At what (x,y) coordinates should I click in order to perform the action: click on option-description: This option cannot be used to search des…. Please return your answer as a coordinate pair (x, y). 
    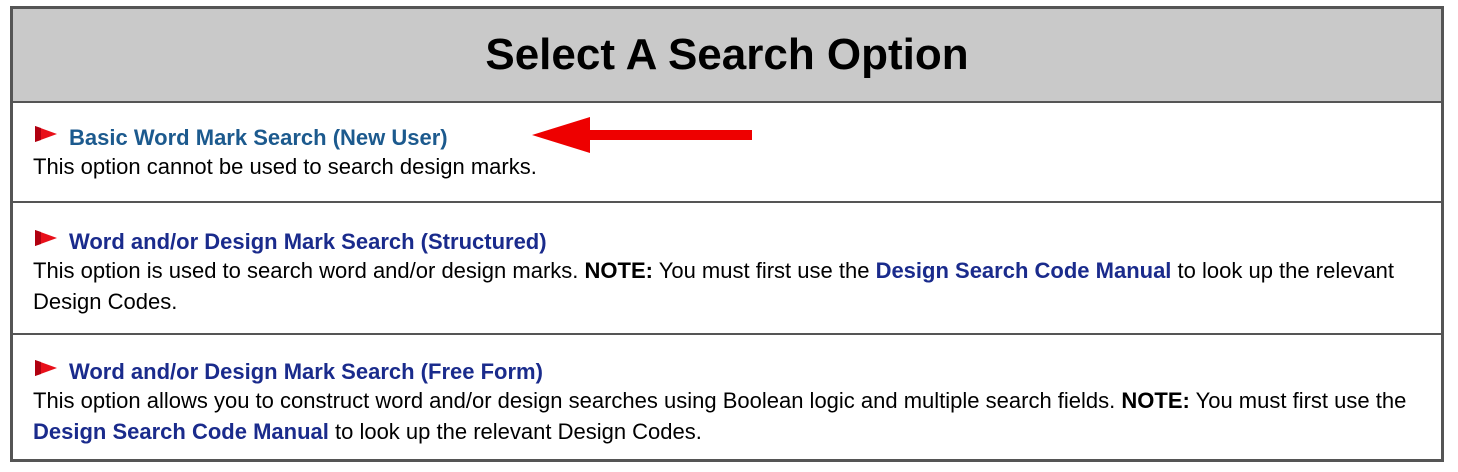
    Looking at the image, I should click on (285, 166).